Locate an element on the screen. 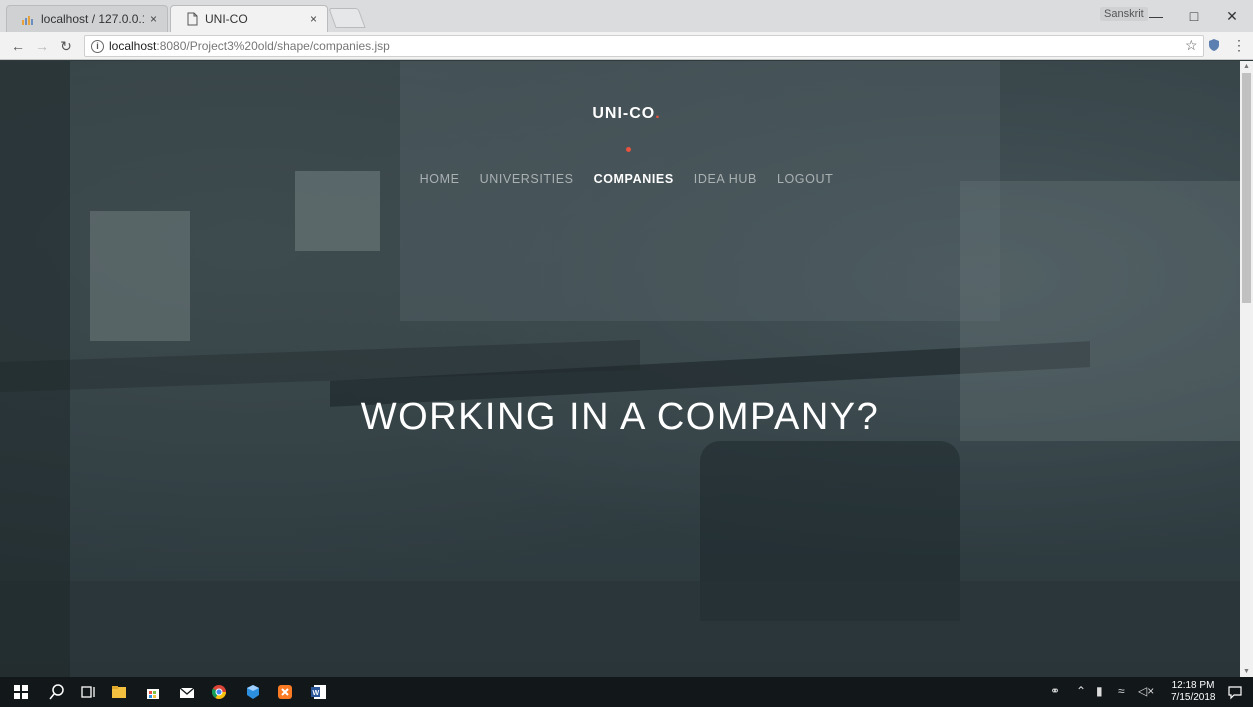 The width and height of the screenshot is (1253, 707). page-scrollbar: ▲ ▼ is located at coordinates (1246, 369).